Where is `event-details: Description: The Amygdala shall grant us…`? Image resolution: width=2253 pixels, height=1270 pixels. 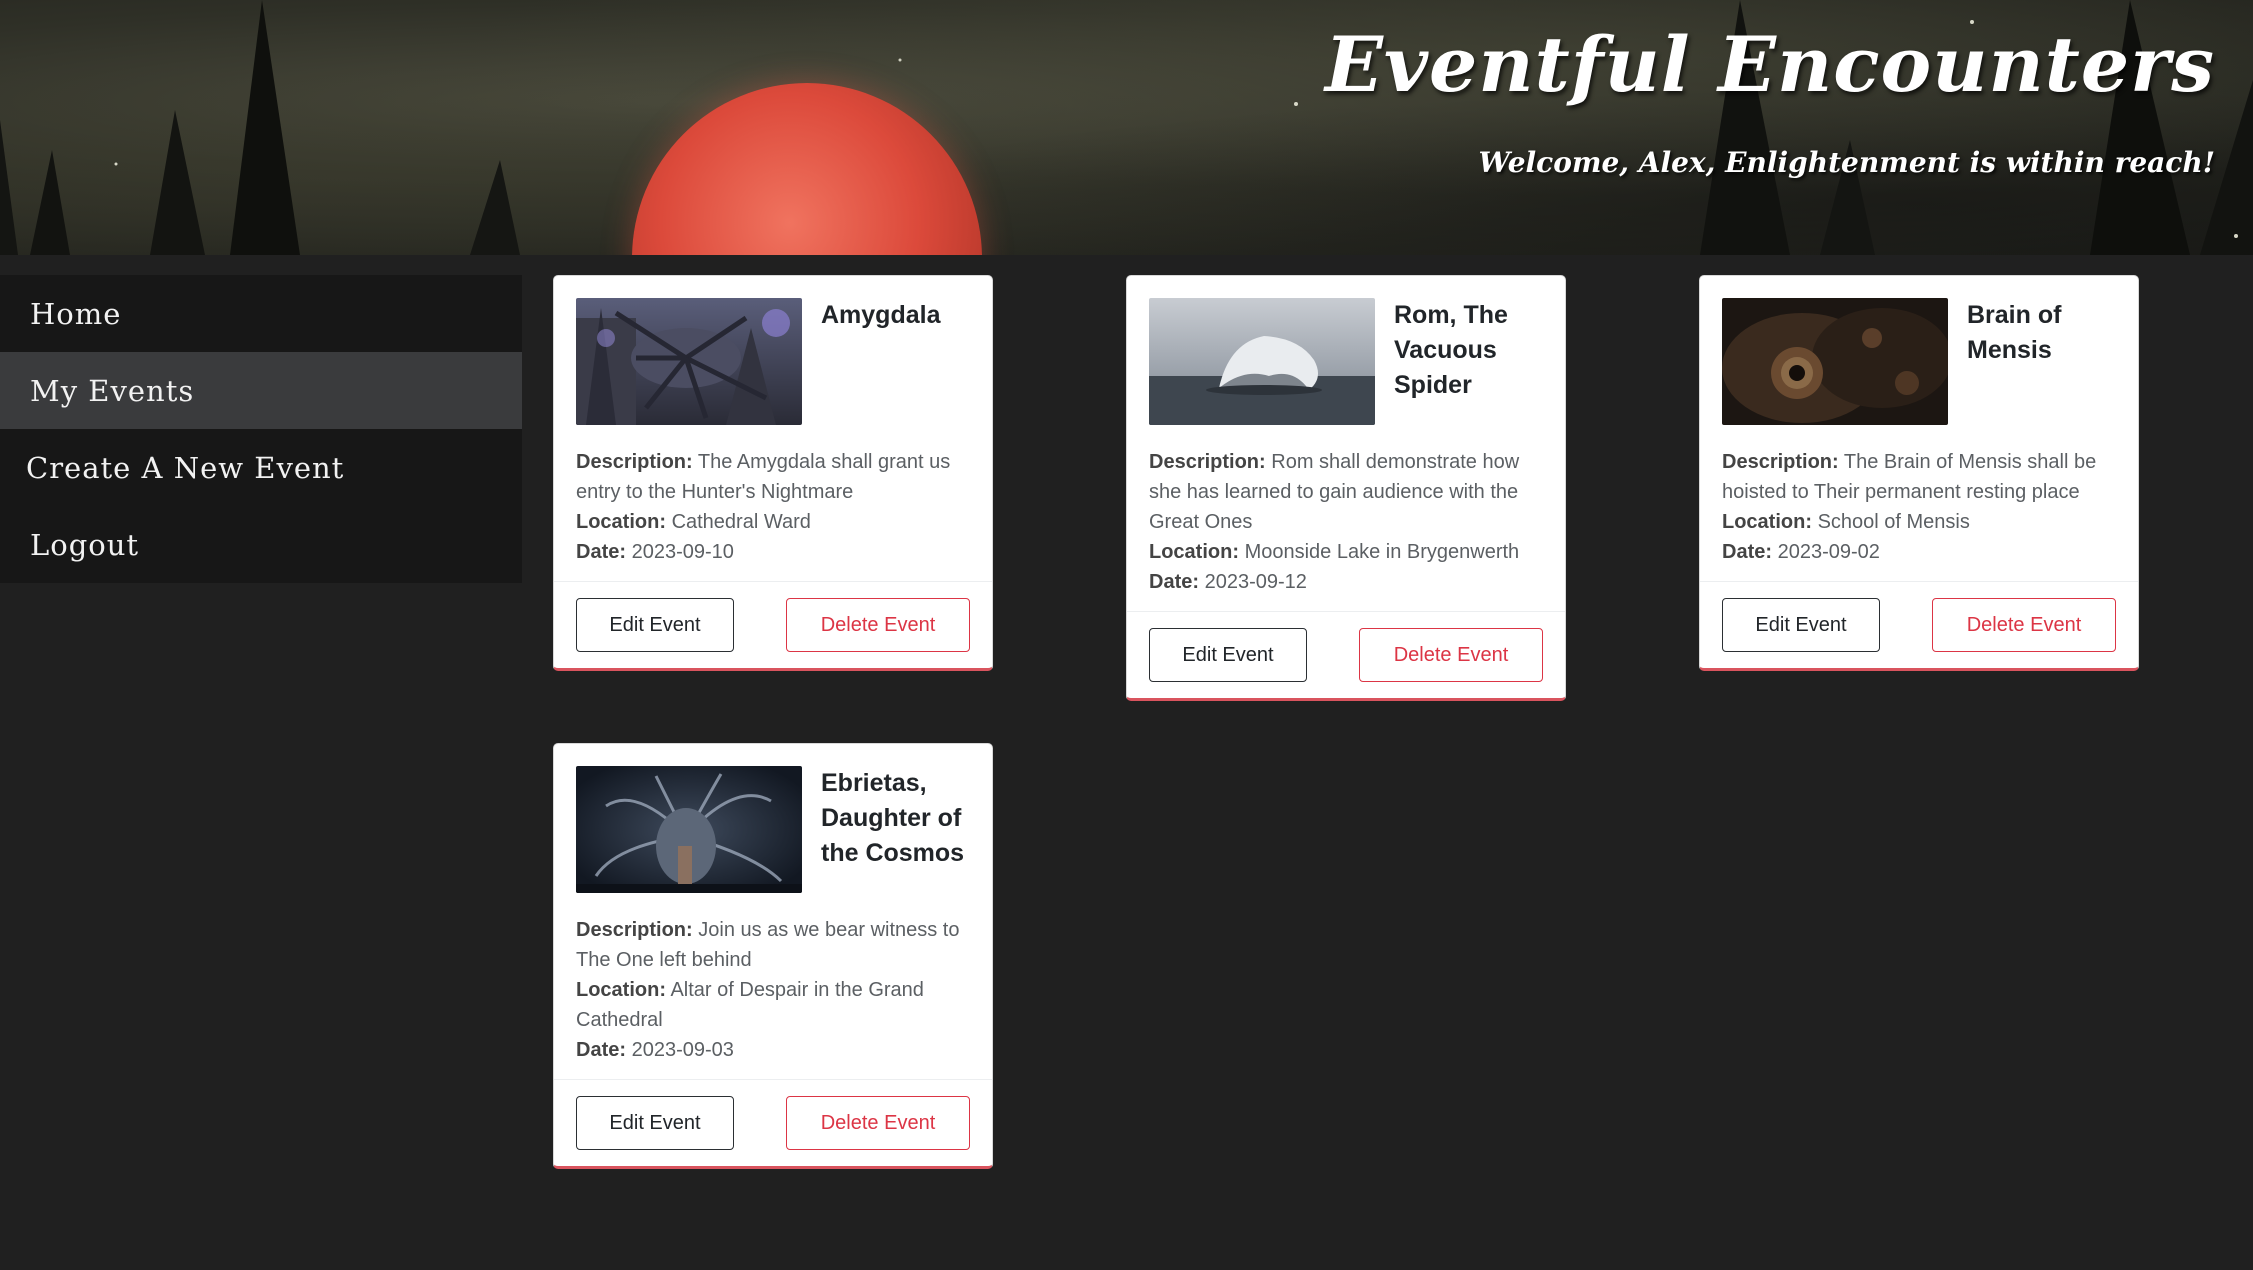 event-details: Description: The Amygdala shall grant us… is located at coordinates (773, 514).